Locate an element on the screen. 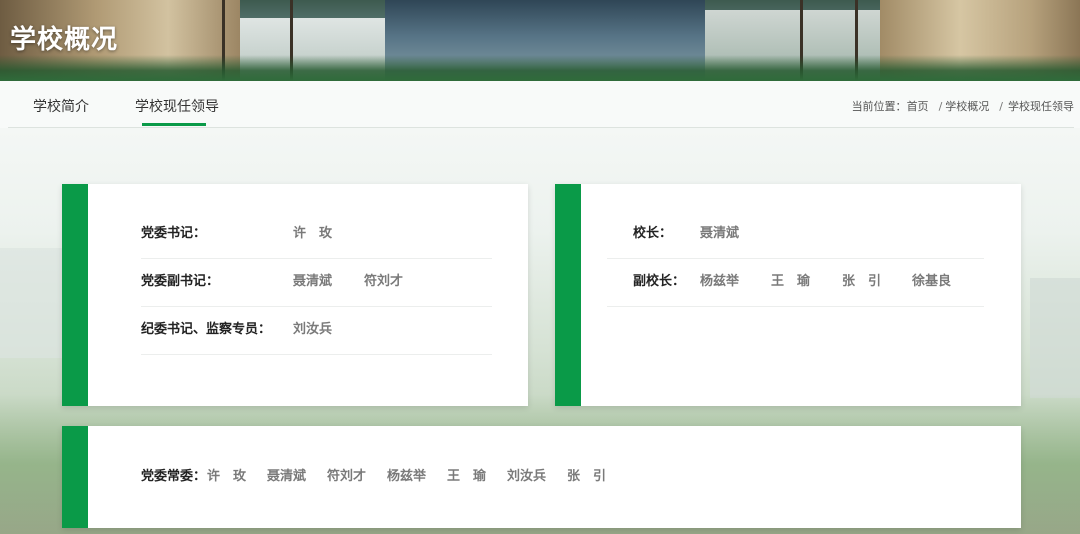  breadcrumb: 当前位置：首页 / 学校概况 / 学校现任领导 is located at coordinates (962, 106).